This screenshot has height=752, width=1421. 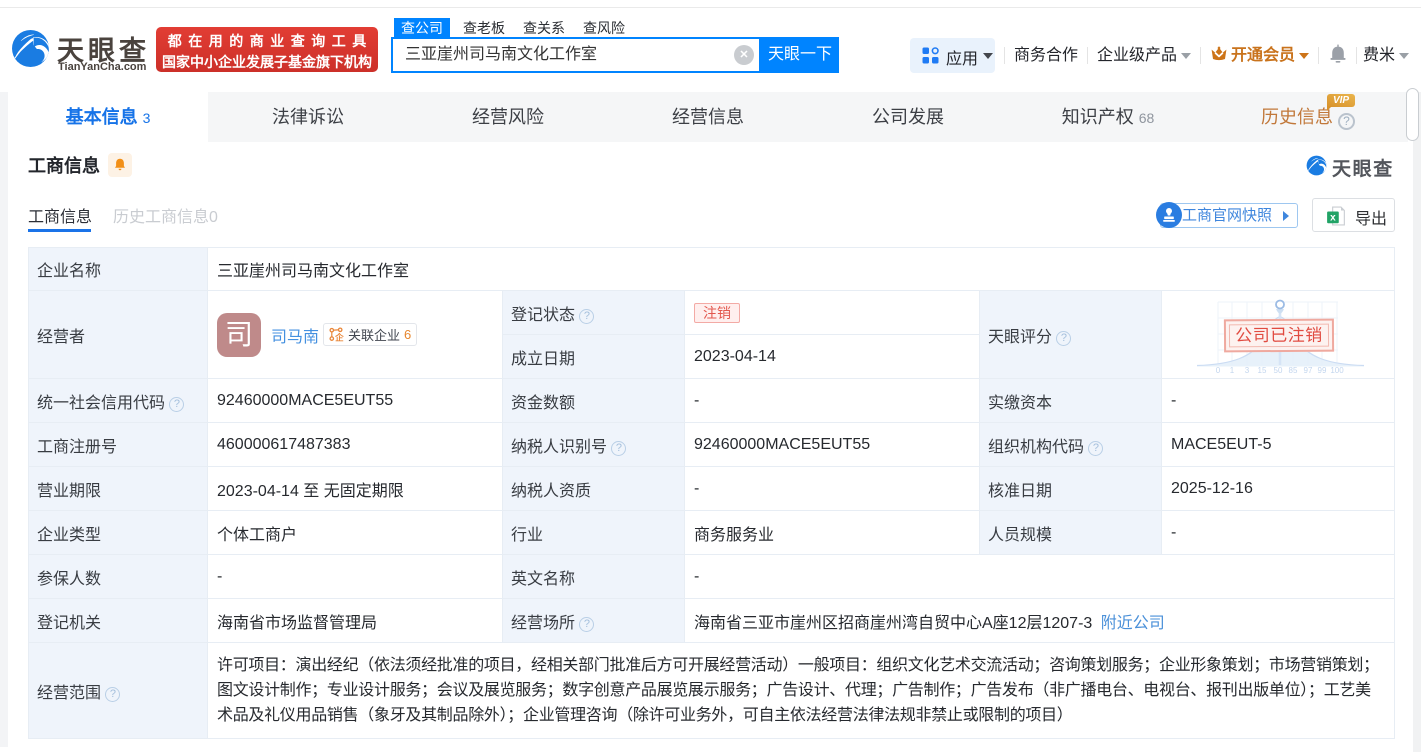 I want to click on svg-text: 97, so click(x=1308, y=370).